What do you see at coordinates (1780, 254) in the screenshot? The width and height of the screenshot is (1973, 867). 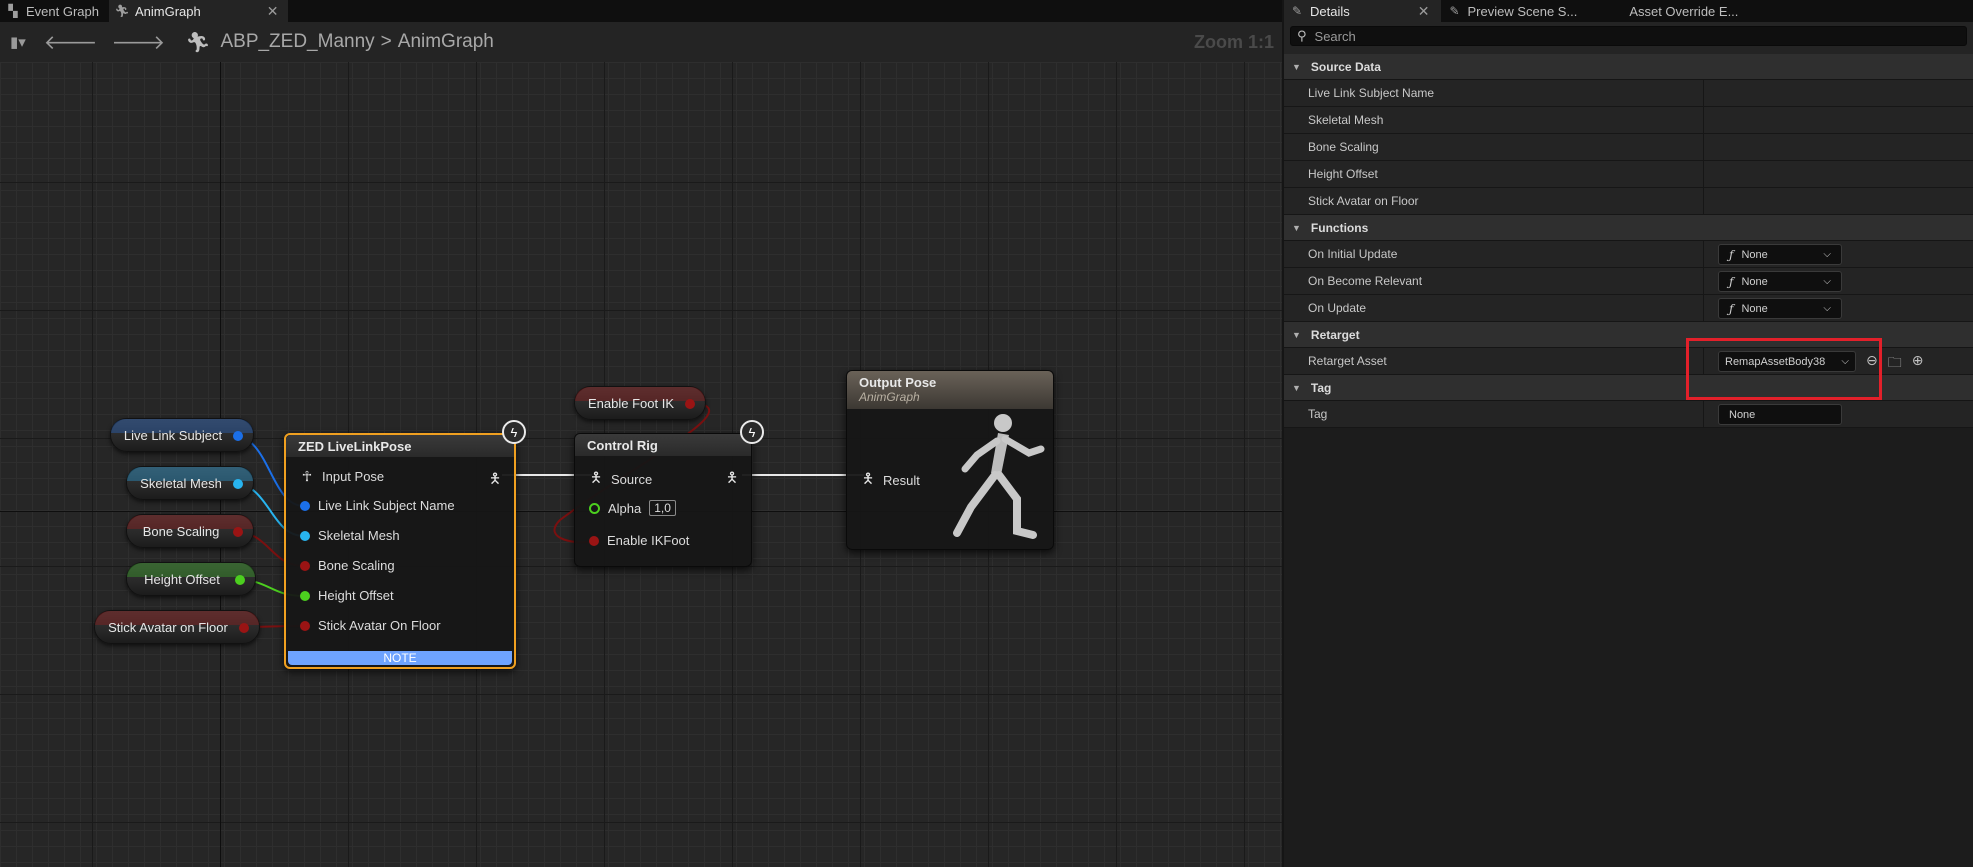 I see `on-initial-update-dropdown: ƒ None ⌵` at bounding box center [1780, 254].